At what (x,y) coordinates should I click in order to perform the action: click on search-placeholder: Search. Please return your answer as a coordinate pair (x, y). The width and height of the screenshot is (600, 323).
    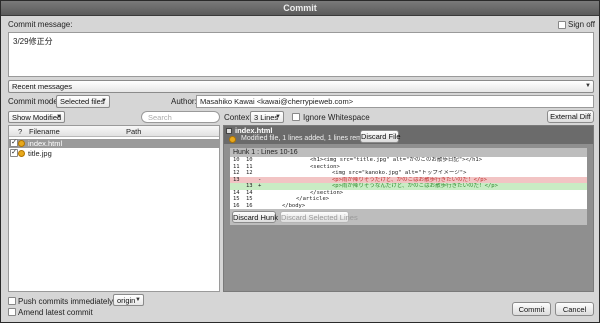
    Looking at the image, I should click on (160, 117).